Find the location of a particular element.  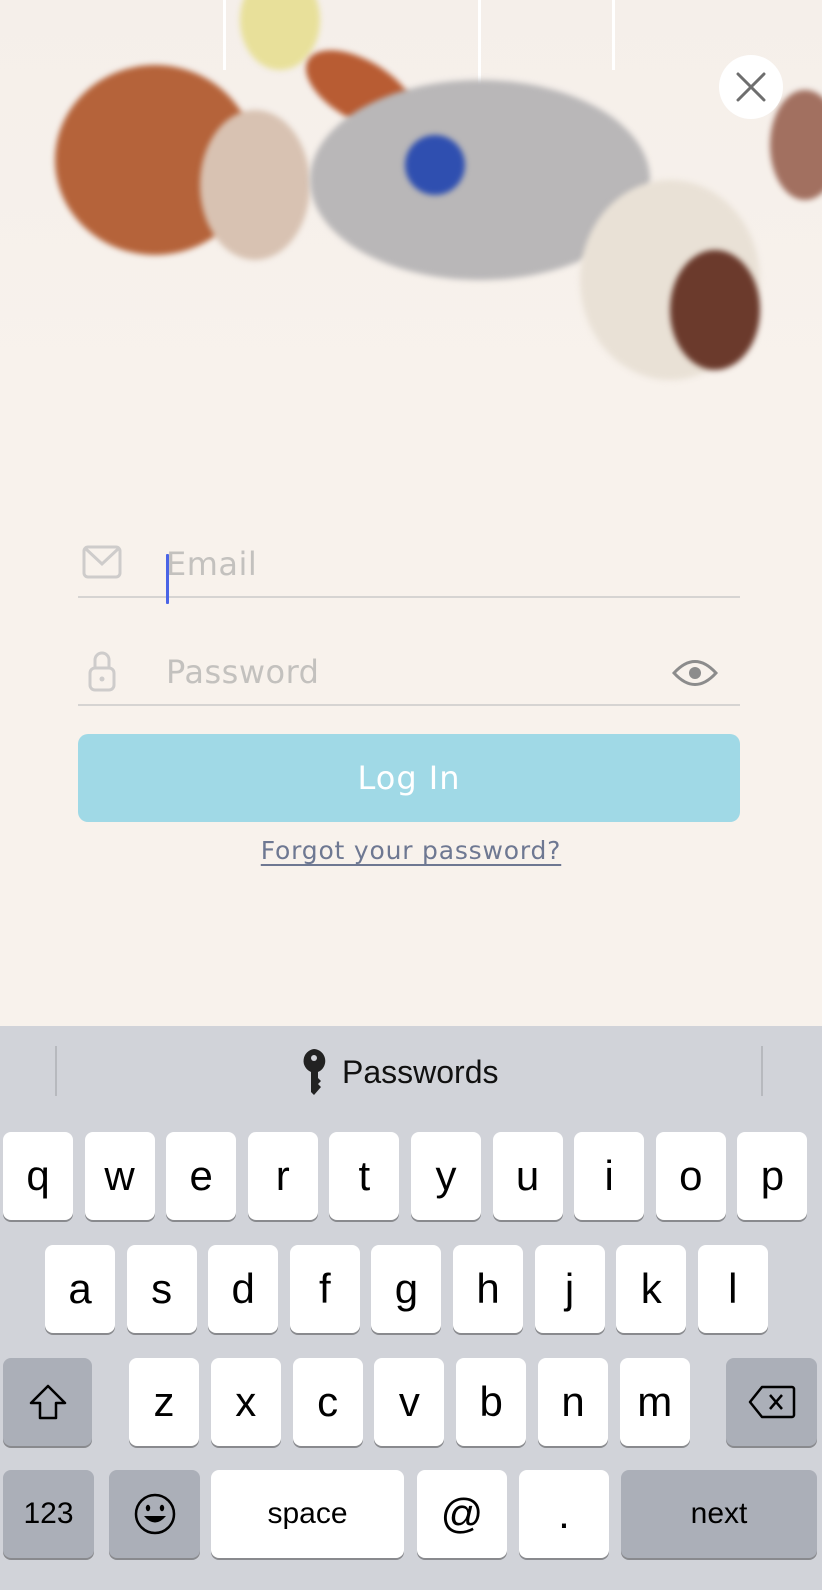

close-button is located at coordinates (751, 87).